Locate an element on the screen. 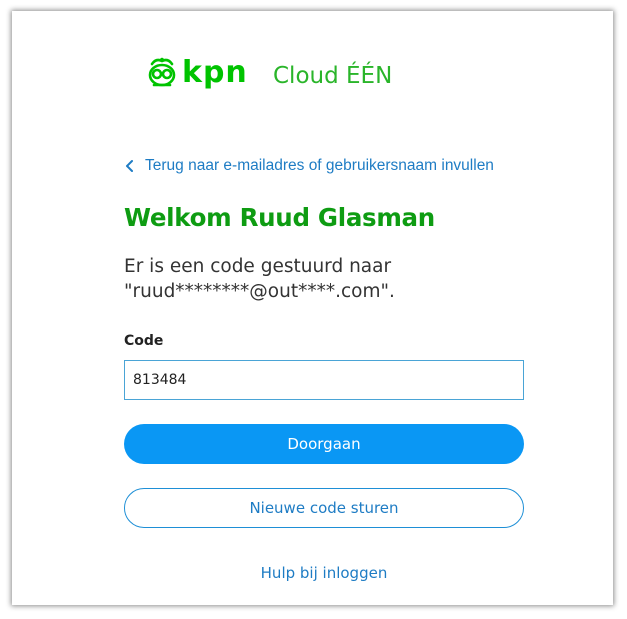 The height and width of the screenshot is (619, 627). logo-text: kpn is located at coordinates (215, 72).